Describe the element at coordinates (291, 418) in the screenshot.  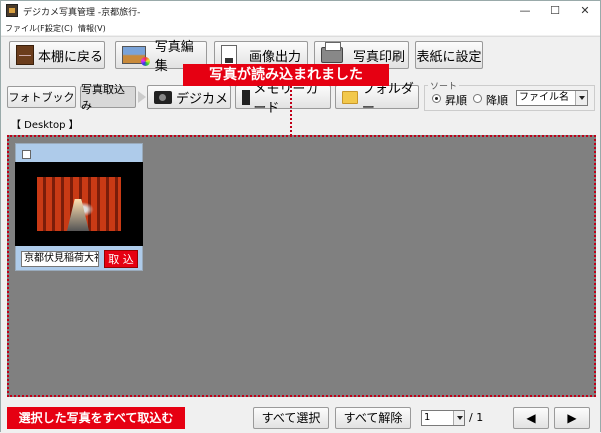
I see `select-all-button: すべて選択` at that location.